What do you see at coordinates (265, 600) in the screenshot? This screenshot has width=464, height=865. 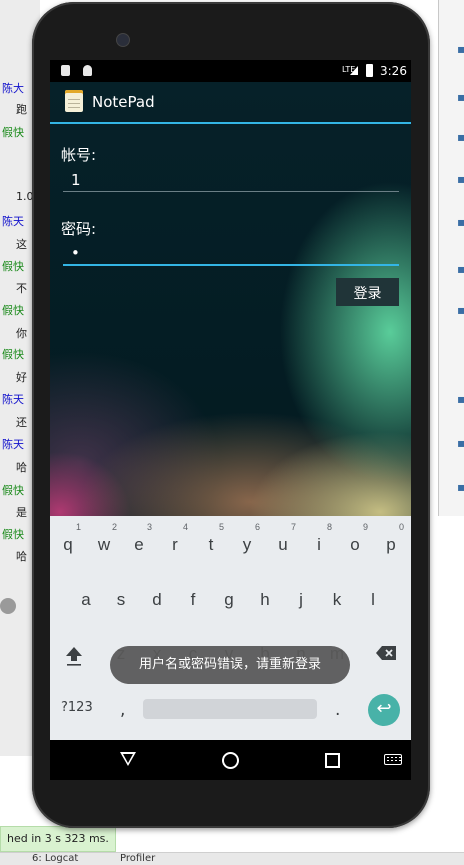 I see `key-h: h` at bounding box center [265, 600].